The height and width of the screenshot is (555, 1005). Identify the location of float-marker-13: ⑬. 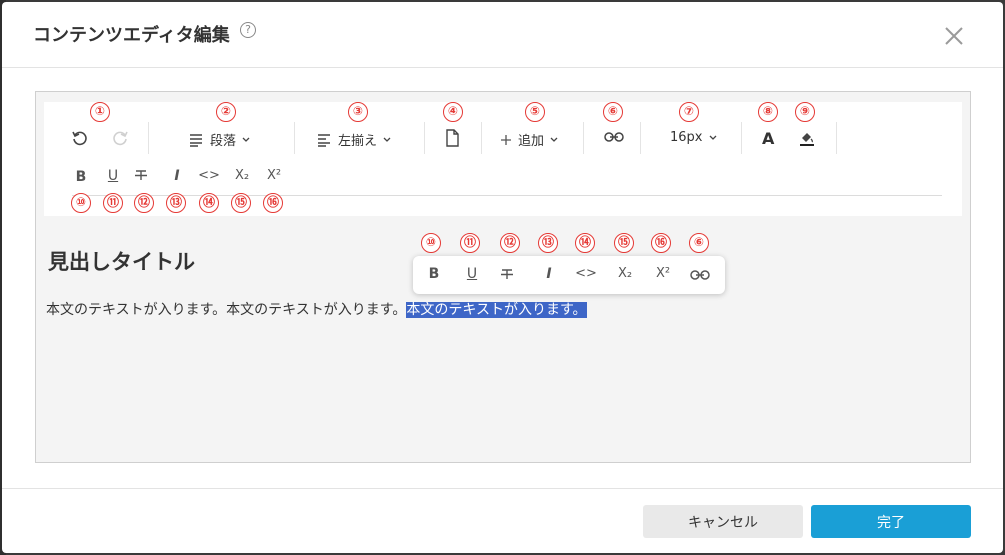
(548, 243).